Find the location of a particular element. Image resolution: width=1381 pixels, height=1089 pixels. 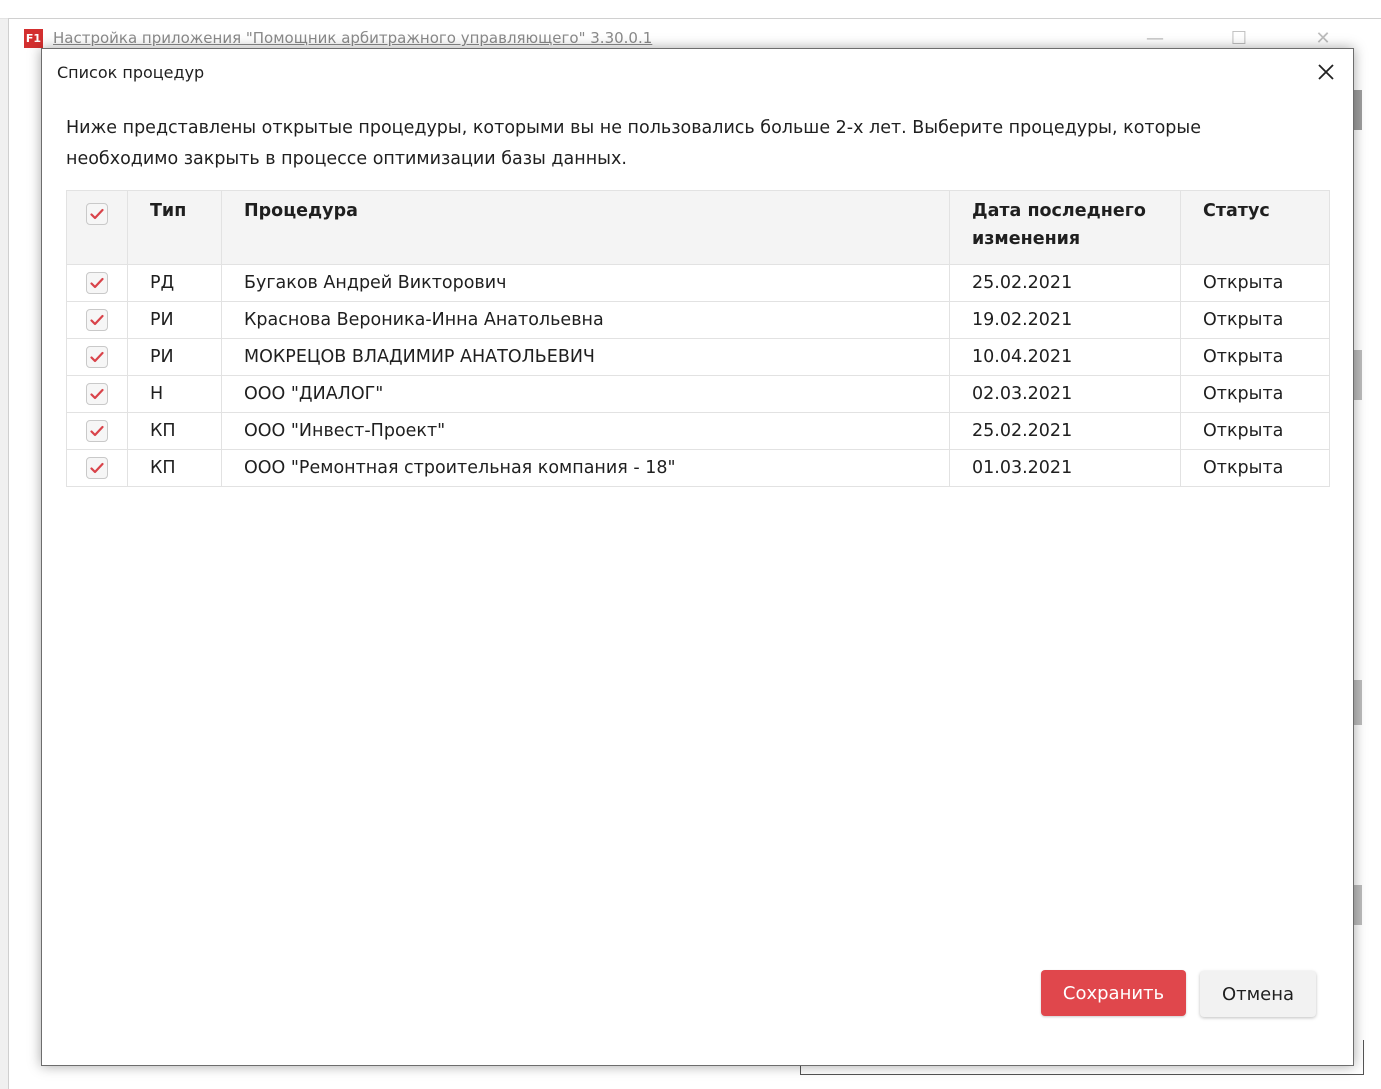

column-header-date: Дата последнего изменения is located at coordinates (1065, 227).